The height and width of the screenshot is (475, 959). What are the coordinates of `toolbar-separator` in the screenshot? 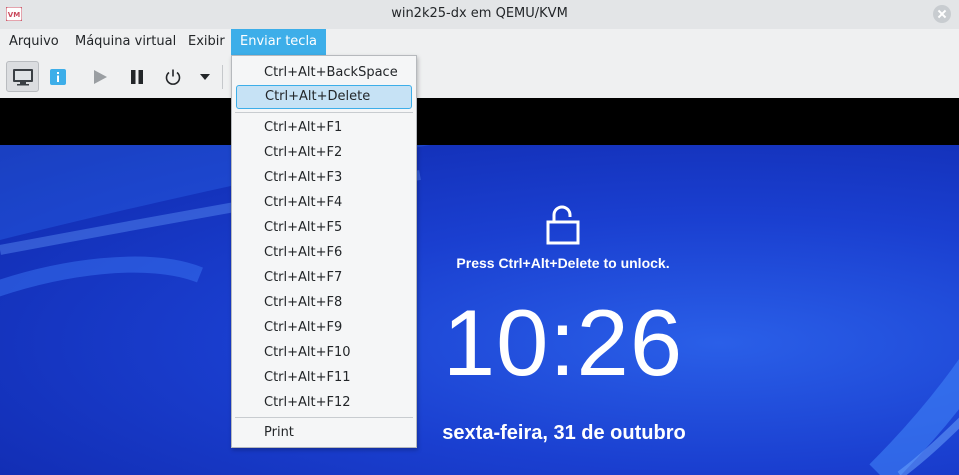 It's located at (222, 77).